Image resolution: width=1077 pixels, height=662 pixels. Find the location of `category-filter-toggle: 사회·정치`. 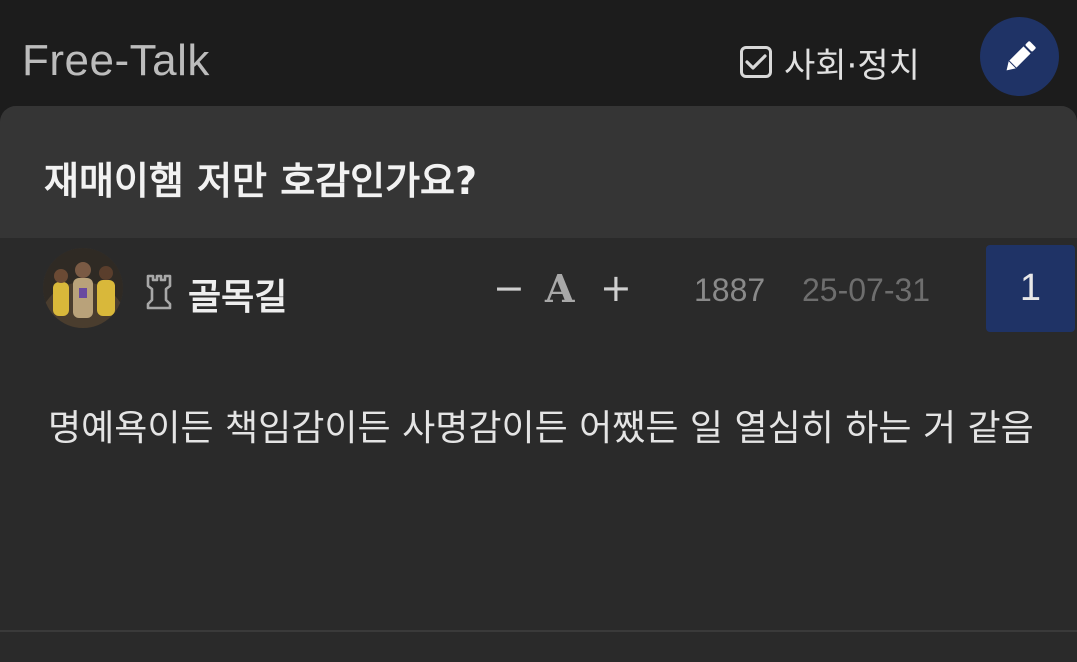

category-filter-toggle: 사회·정치 is located at coordinates (830, 64).